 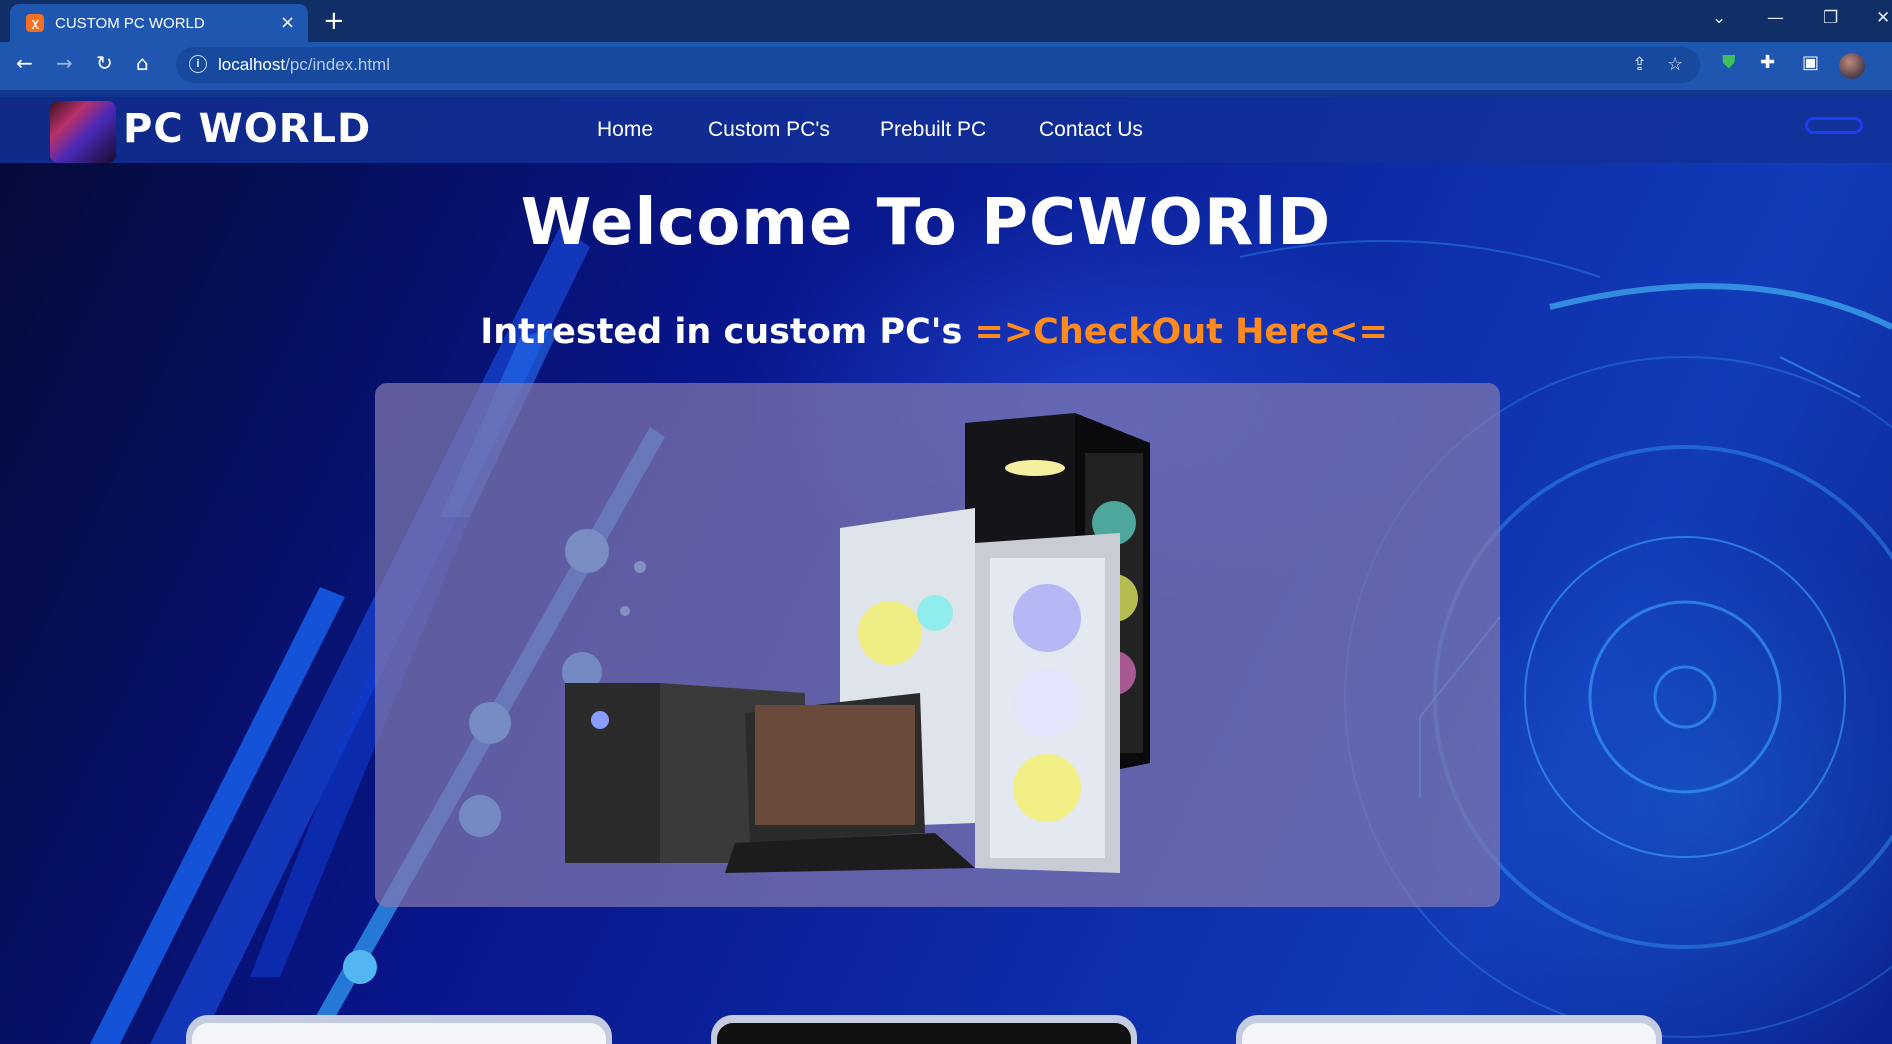 What do you see at coordinates (1883, 18) in the screenshot?
I see `close-window-button: ✕` at bounding box center [1883, 18].